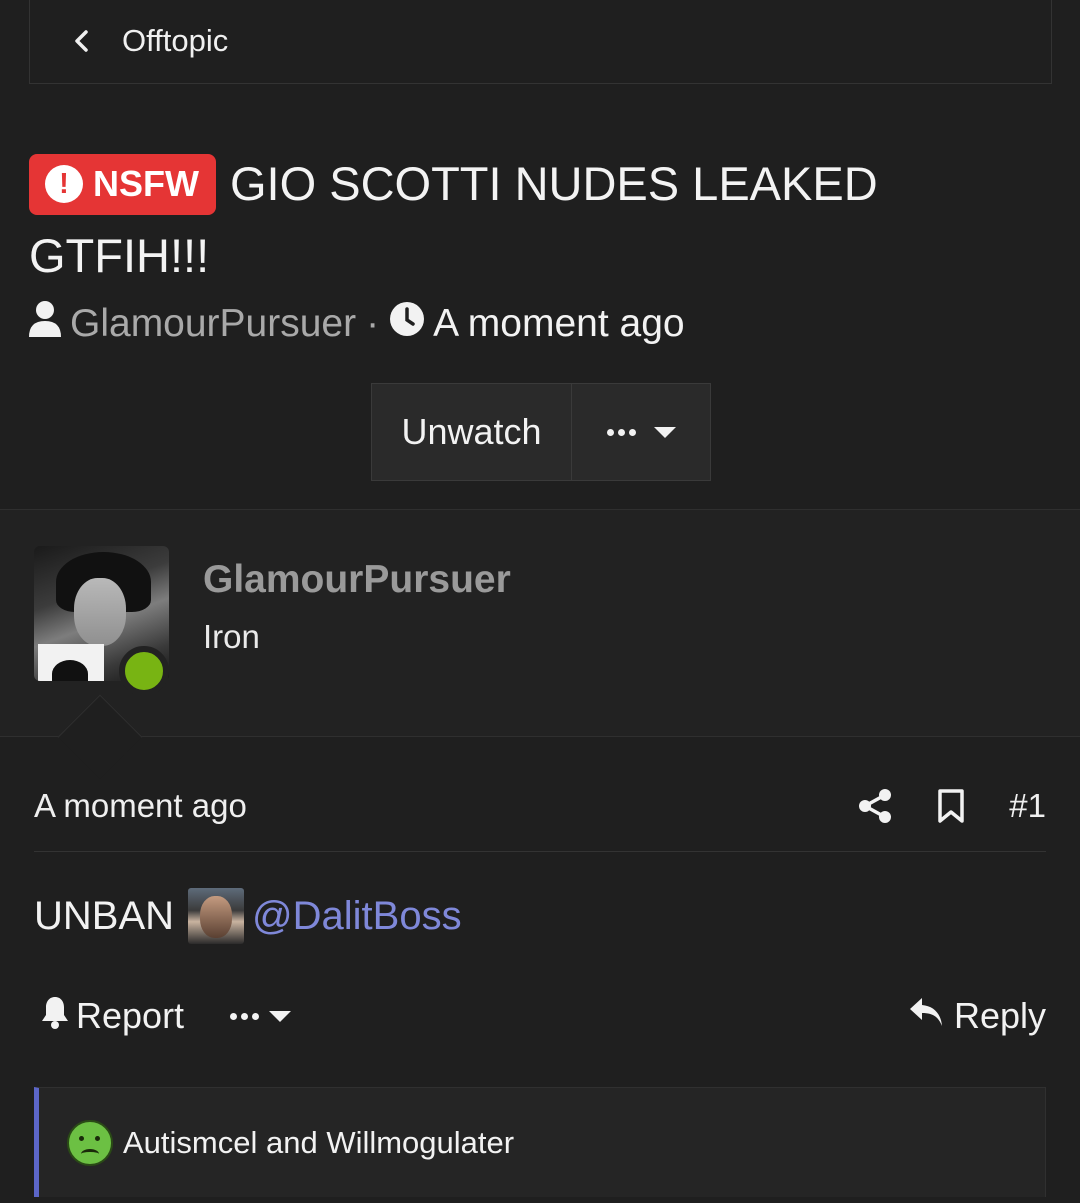  I want to click on bell-icon, so click(55, 1016).